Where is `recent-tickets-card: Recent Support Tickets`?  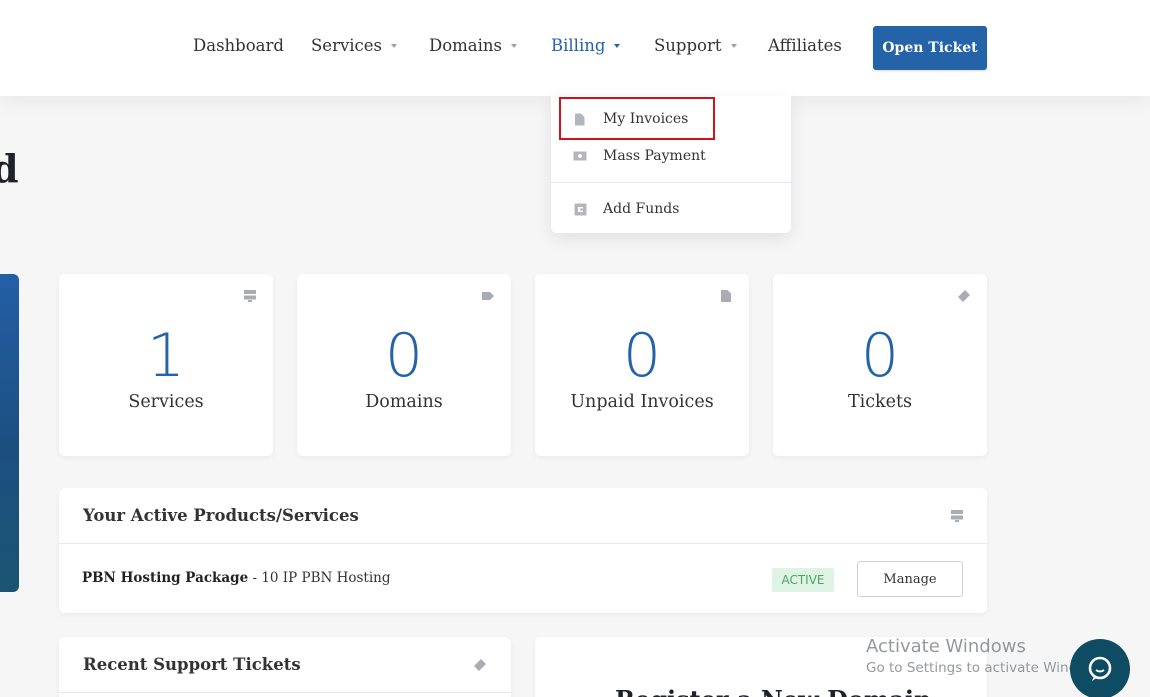 recent-tickets-card: Recent Support Tickets is located at coordinates (285, 667).